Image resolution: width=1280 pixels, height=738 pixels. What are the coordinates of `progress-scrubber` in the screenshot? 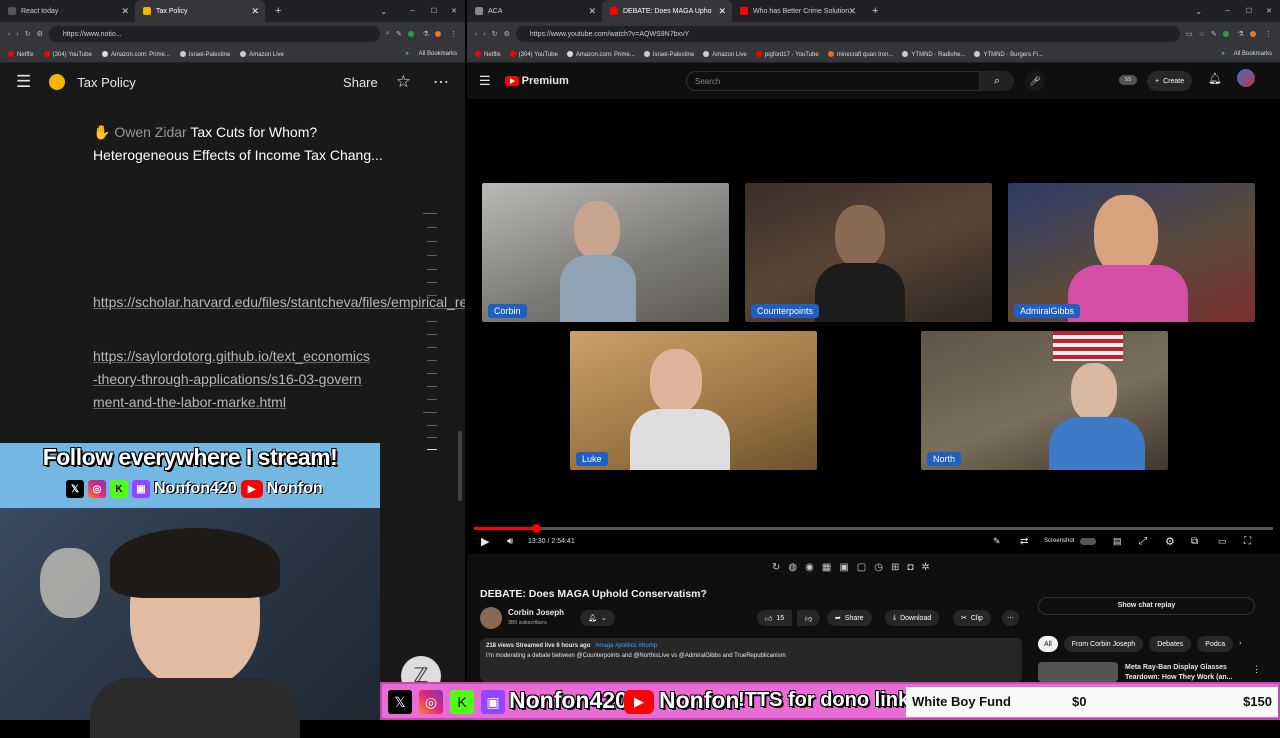 It's located at (536, 528).